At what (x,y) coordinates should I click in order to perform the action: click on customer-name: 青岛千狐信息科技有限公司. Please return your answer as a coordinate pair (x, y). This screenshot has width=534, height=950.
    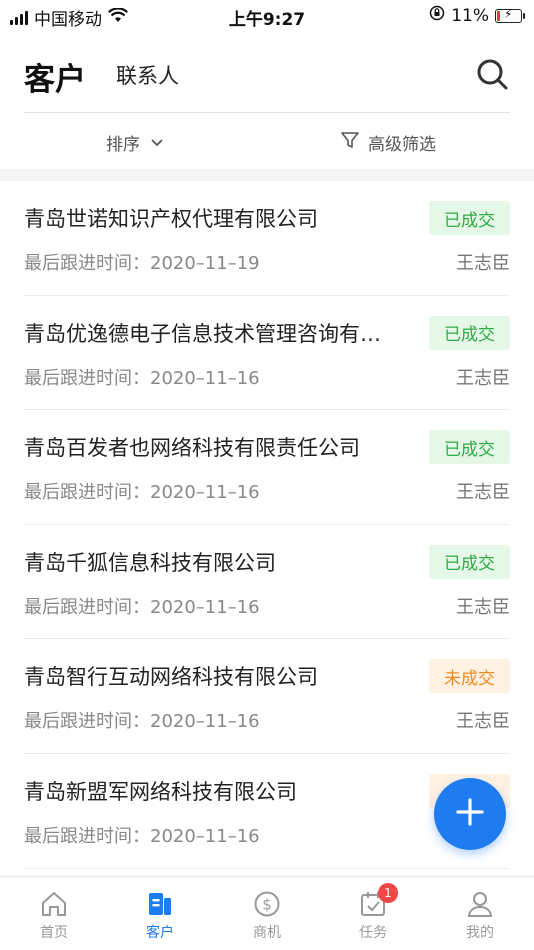
    Looking at the image, I should click on (150, 562).